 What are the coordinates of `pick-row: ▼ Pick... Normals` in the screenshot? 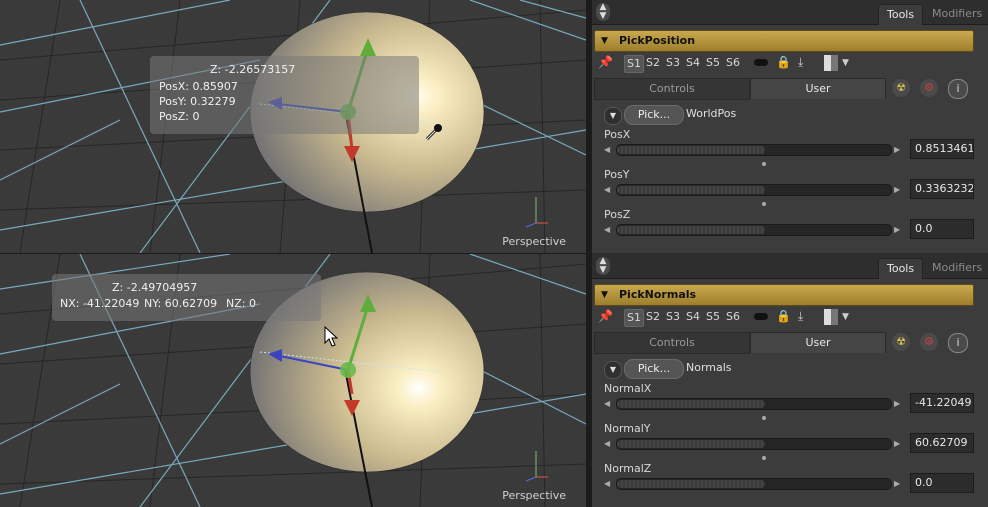 It's located at (784, 369).